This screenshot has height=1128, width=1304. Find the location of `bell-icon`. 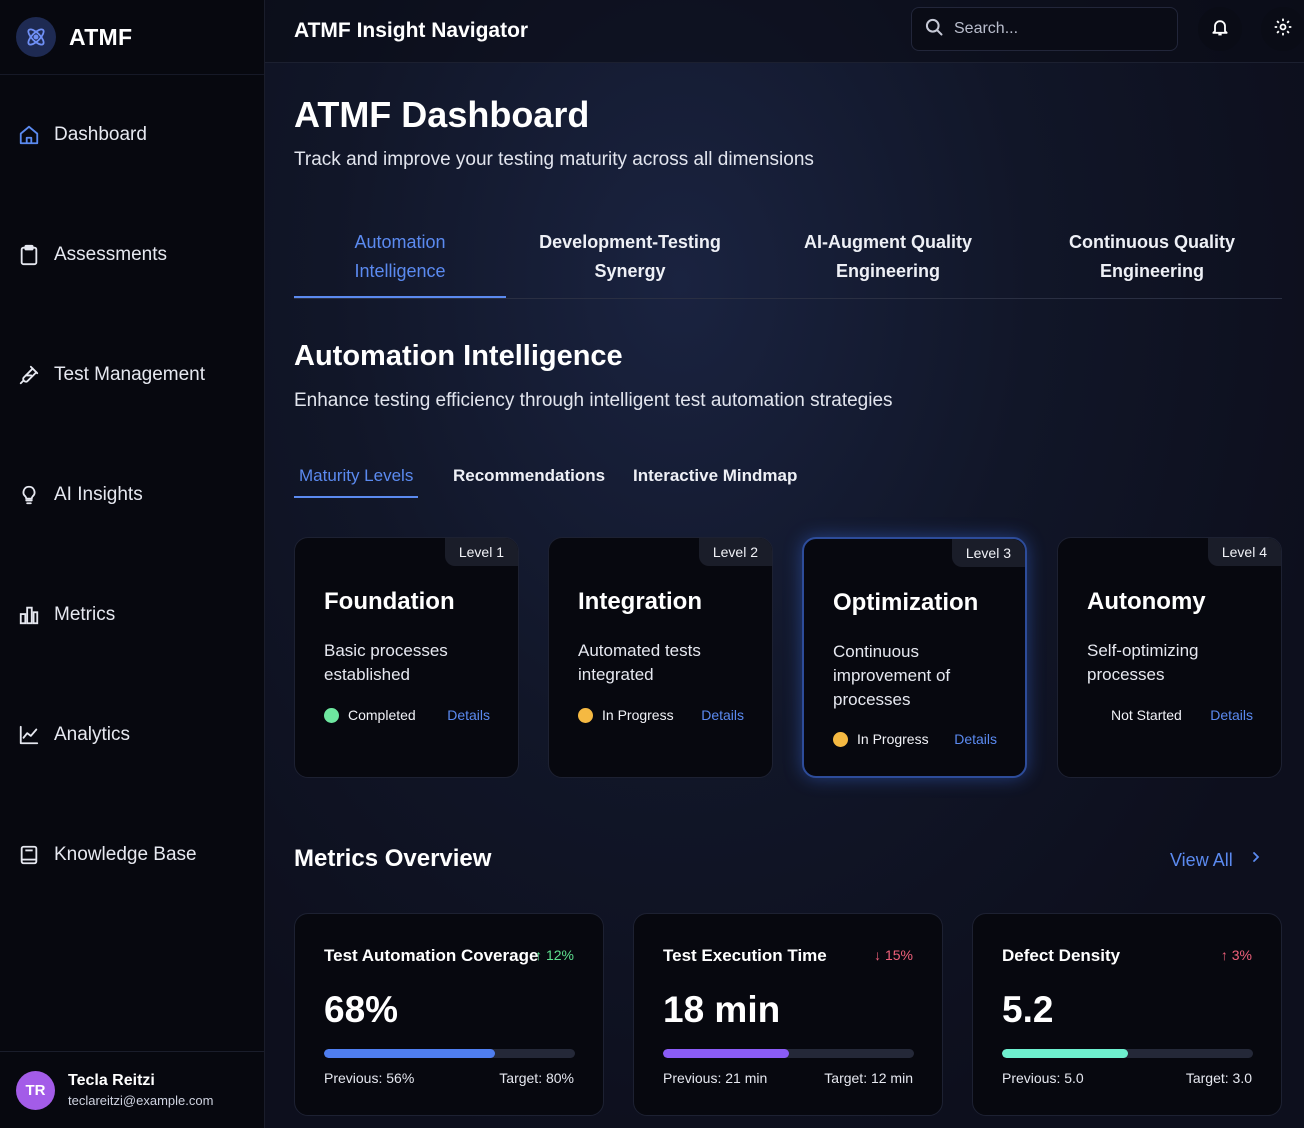

bell-icon is located at coordinates (1220, 29).